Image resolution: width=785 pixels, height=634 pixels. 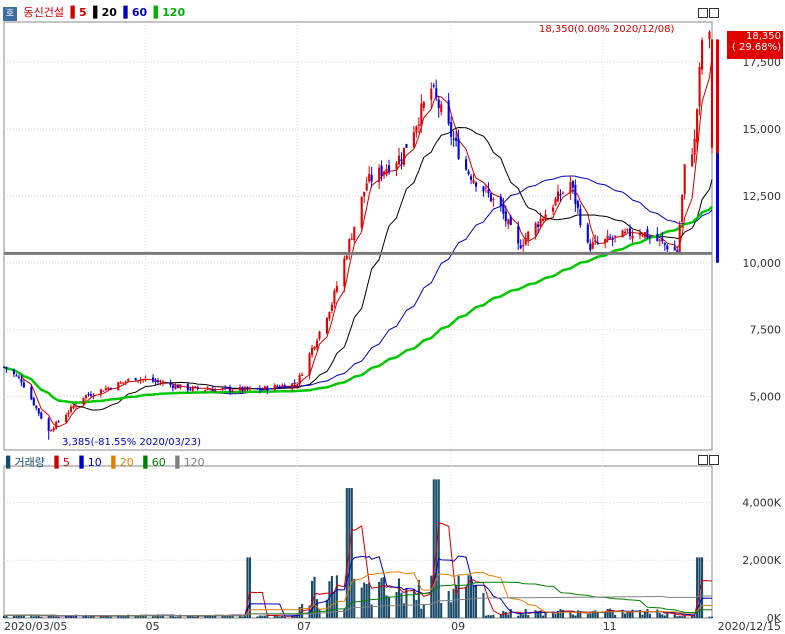 I want to click on hanja-icon: 호, so click(x=10, y=14).